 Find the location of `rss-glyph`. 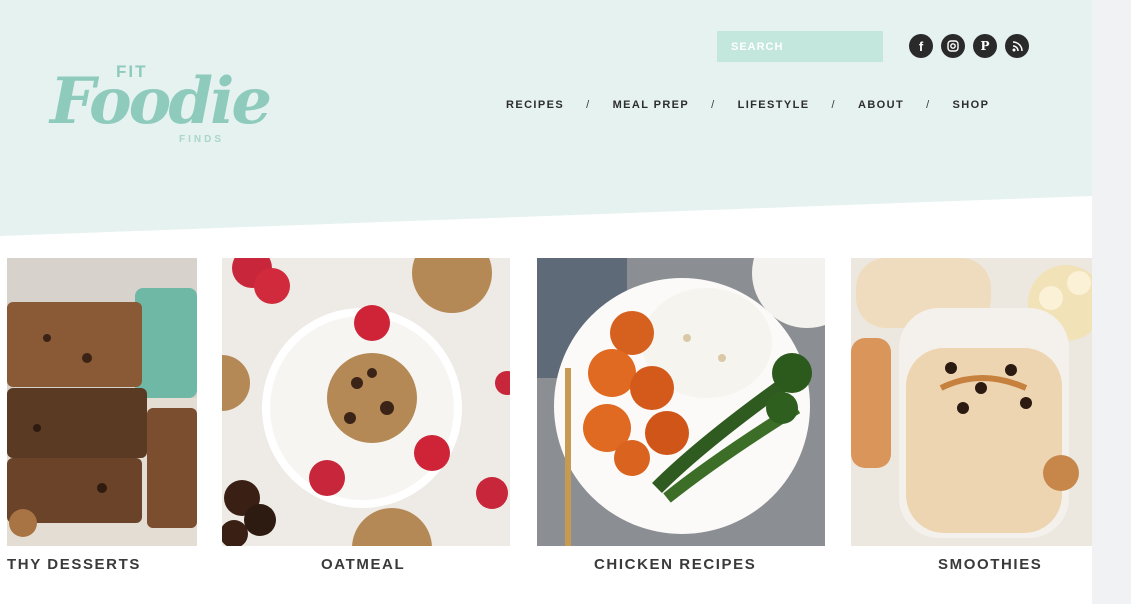

rss-glyph is located at coordinates (1017, 45).